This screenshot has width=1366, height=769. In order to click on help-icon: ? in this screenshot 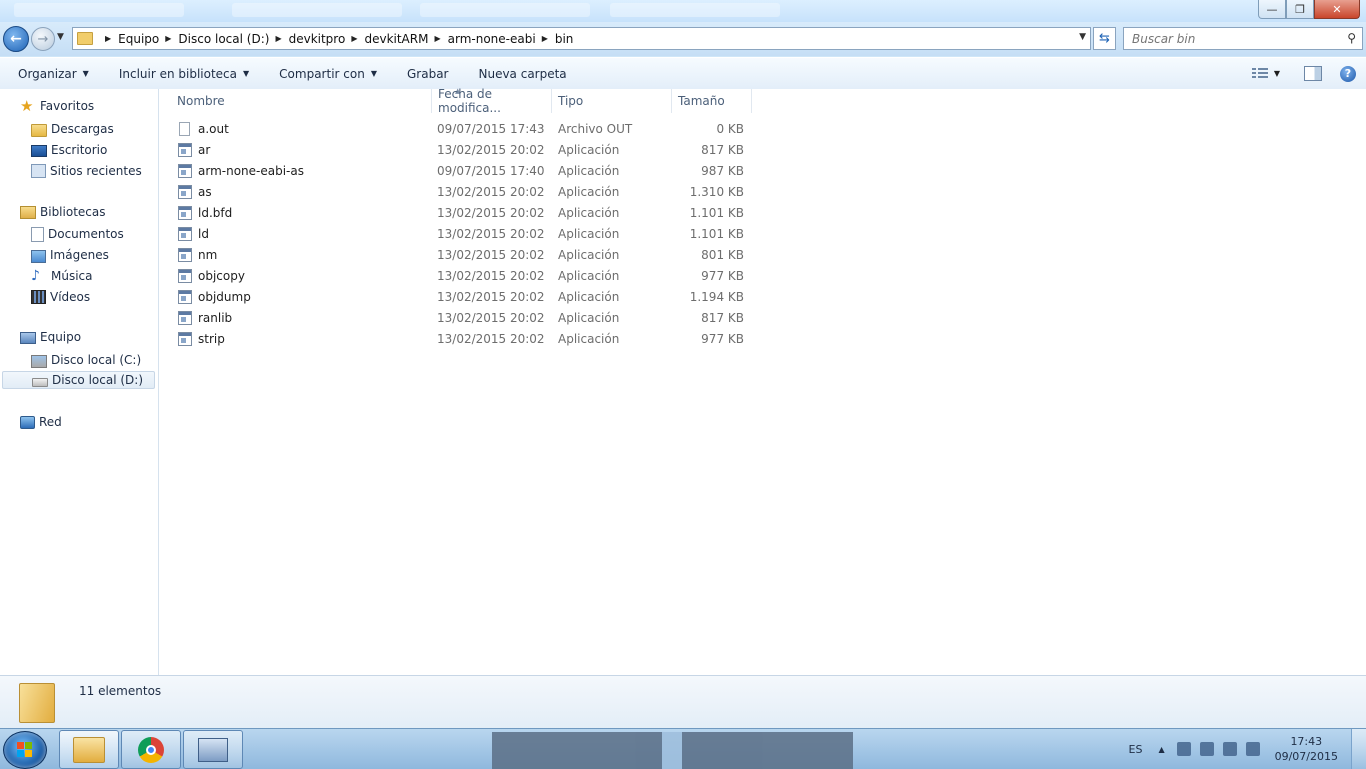, I will do `click(1348, 74)`.